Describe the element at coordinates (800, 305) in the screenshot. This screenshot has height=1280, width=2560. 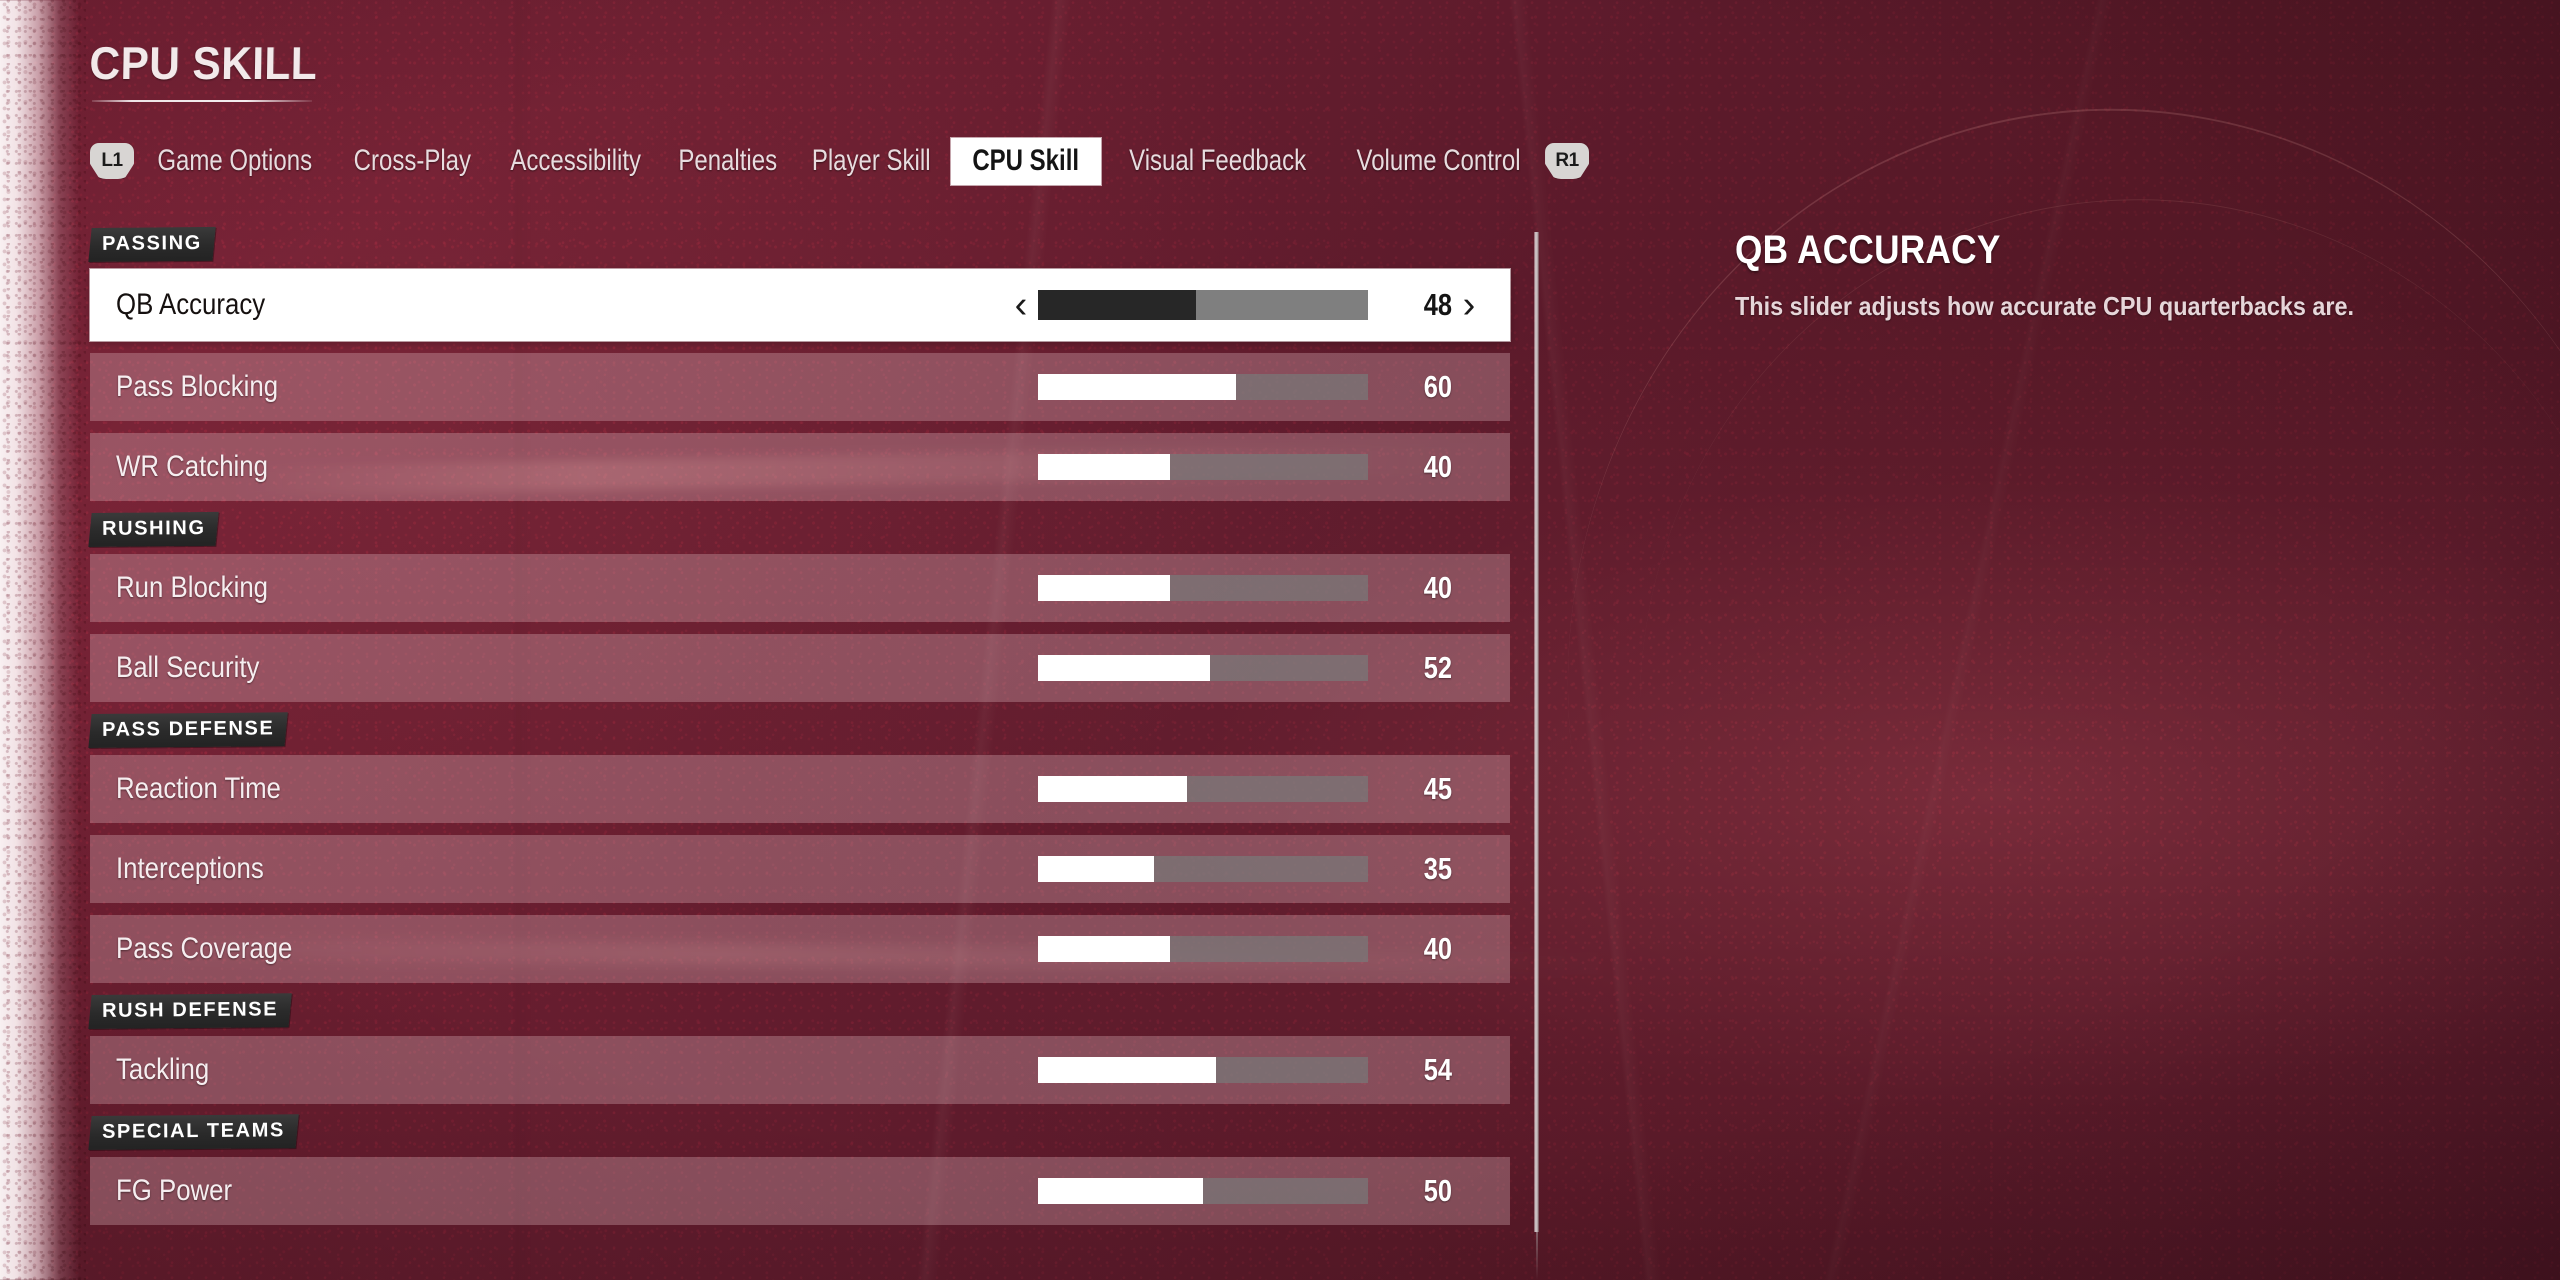
I see `slider-row: QB Accuracy ‹ 48 ›` at that location.